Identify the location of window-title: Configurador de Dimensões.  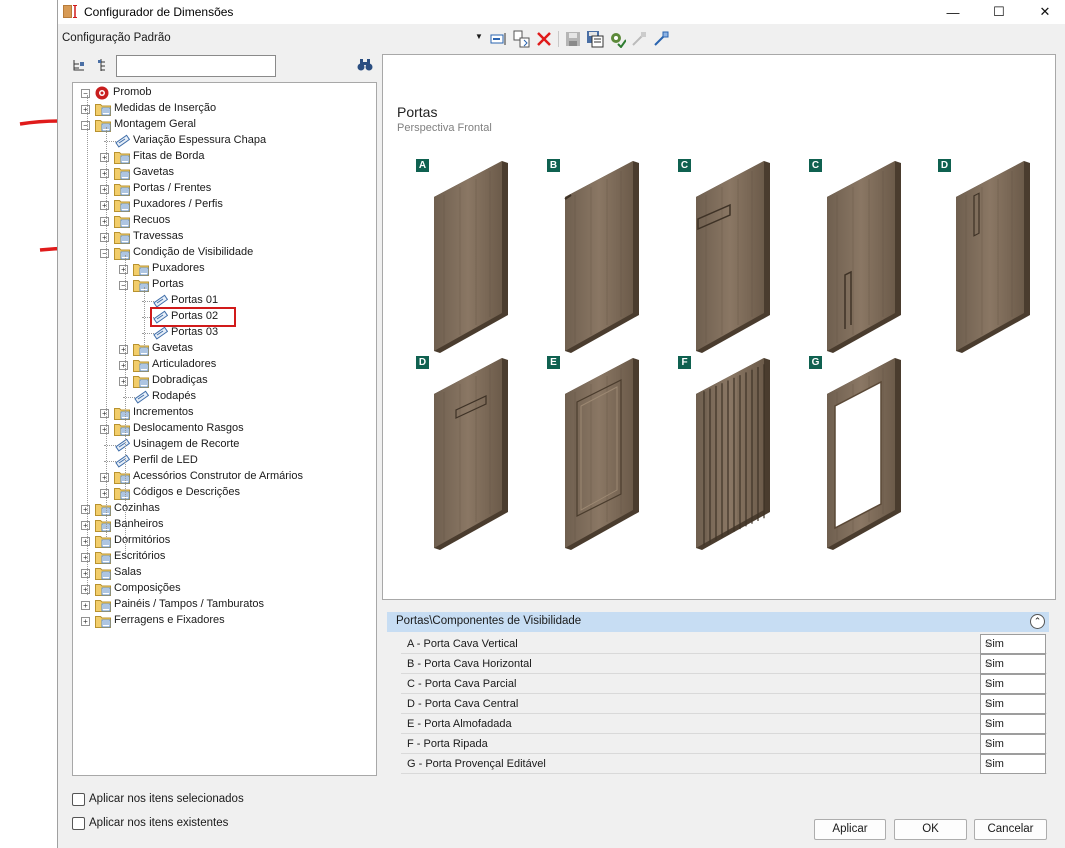
(159, 12).